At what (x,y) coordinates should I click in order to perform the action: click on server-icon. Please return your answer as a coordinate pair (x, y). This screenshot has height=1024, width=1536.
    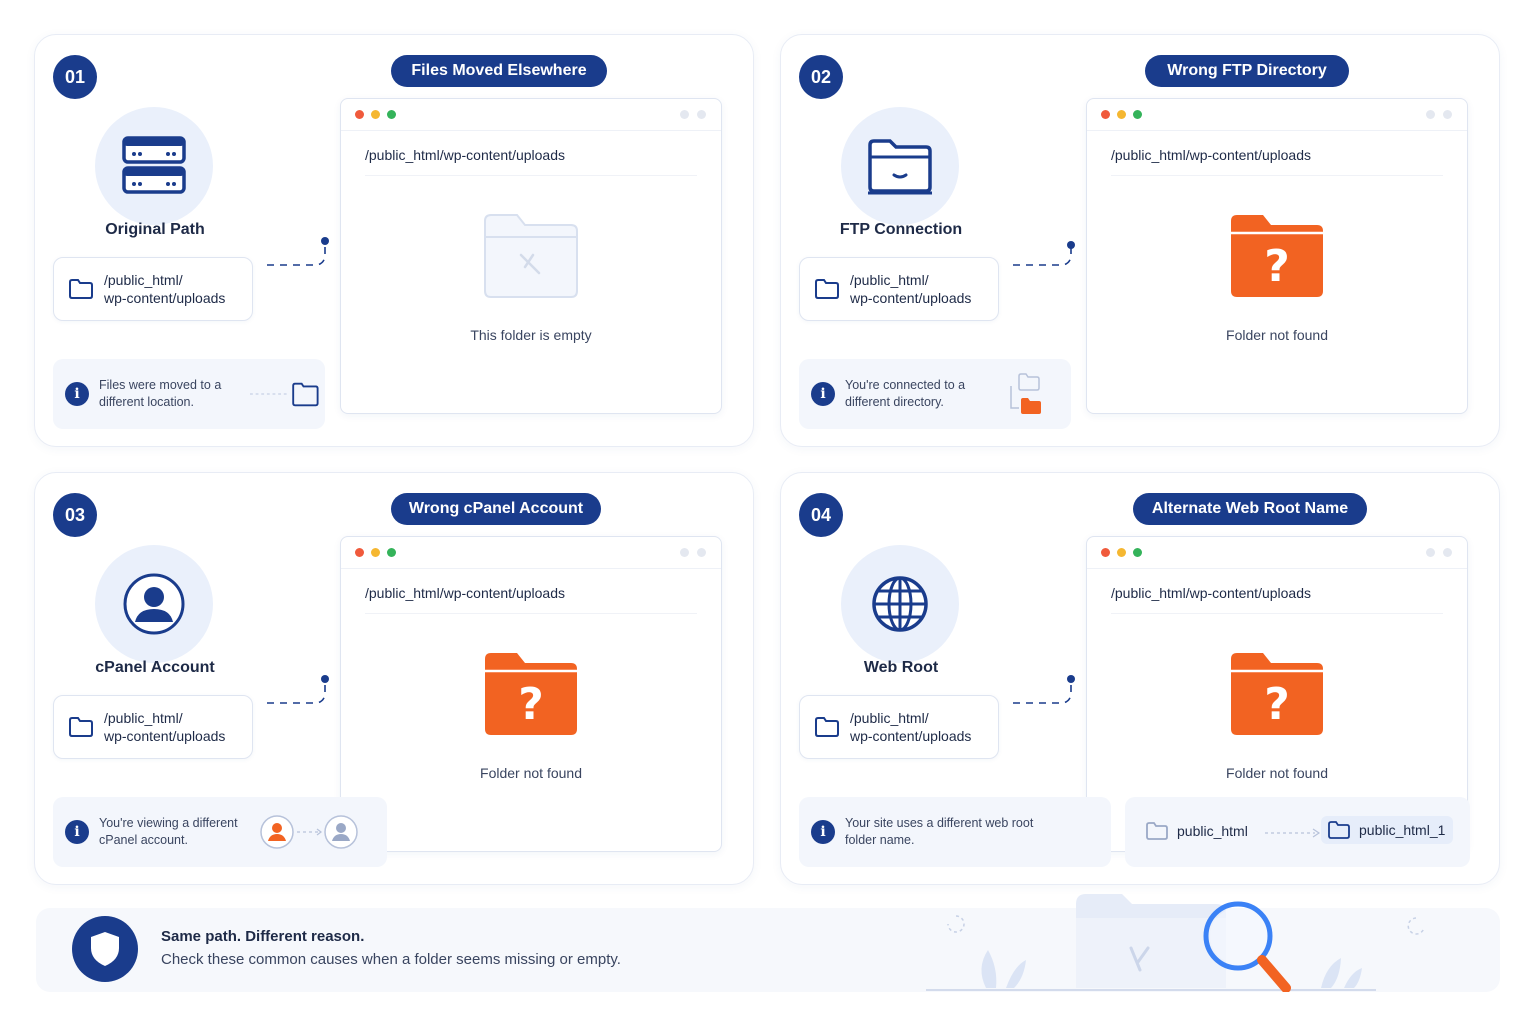
    Looking at the image, I should click on (154, 165).